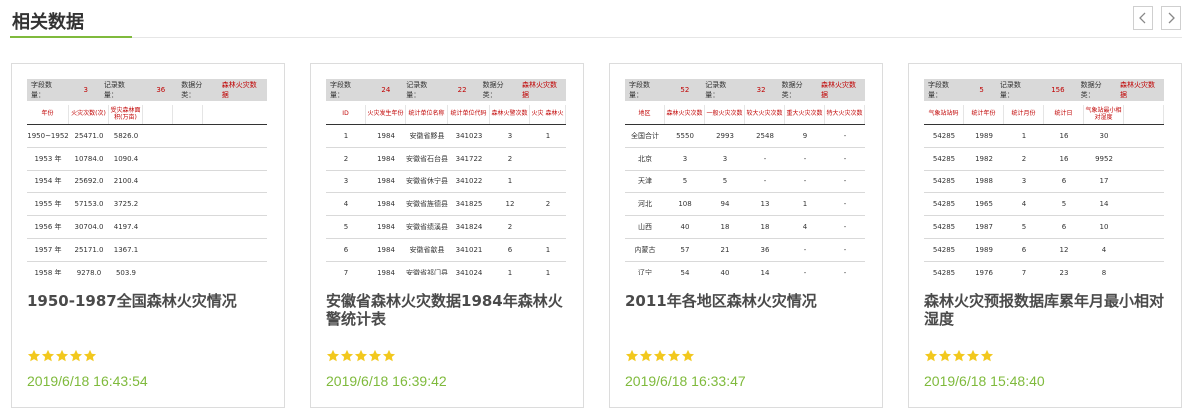 The height and width of the screenshot is (412, 1192). What do you see at coordinates (984, 271) in the screenshot?
I see `thumbnail-table-cell: 1976` at bounding box center [984, 271].